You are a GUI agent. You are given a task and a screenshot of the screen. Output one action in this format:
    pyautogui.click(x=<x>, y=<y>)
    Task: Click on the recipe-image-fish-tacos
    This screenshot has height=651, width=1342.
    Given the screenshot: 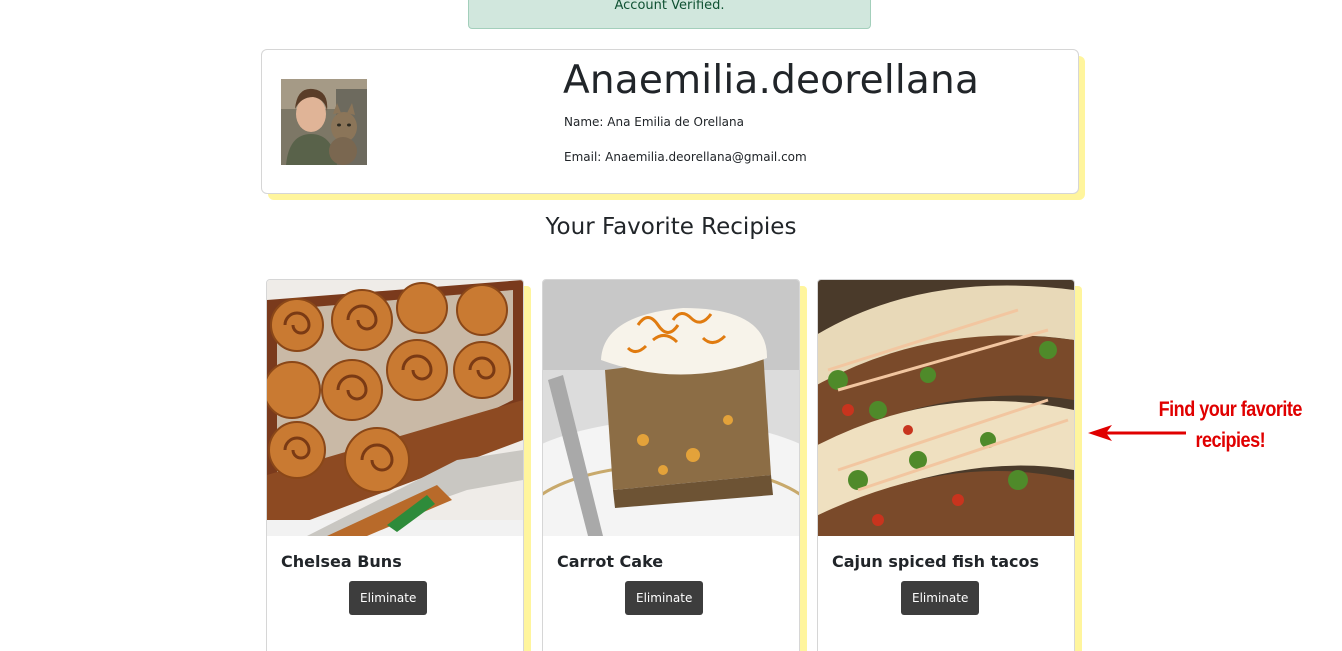 What is the action you would take?
    pyautogui.click(x=946, y=408)
    